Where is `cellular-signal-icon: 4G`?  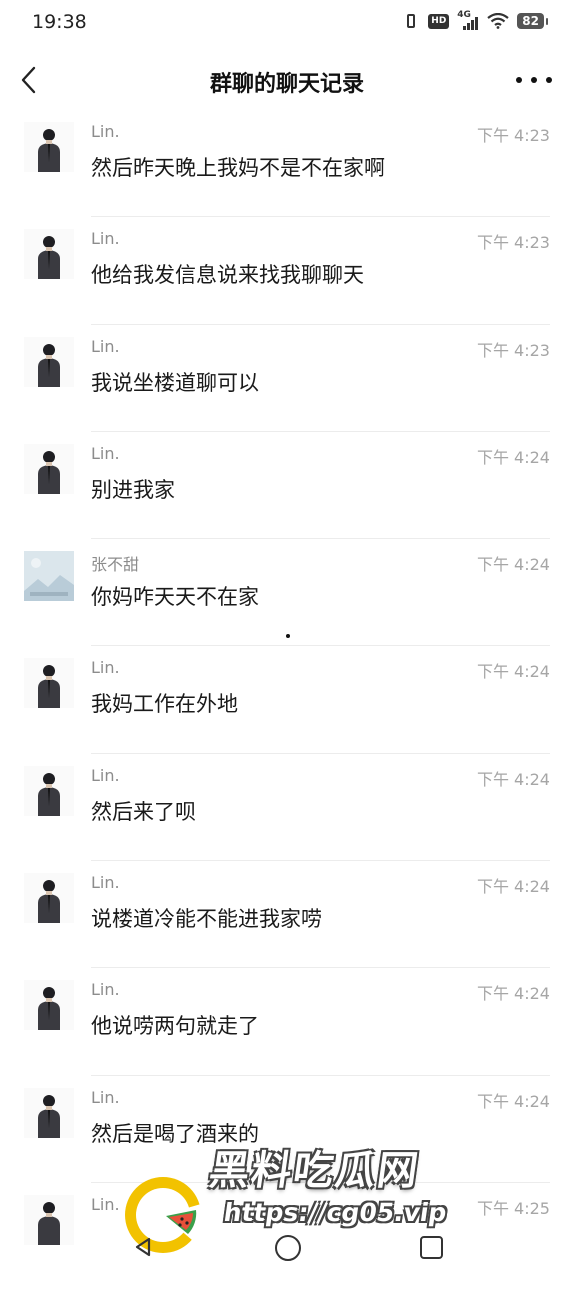 cellular-signal-icon: 4G is located at coordinates (468, 20).